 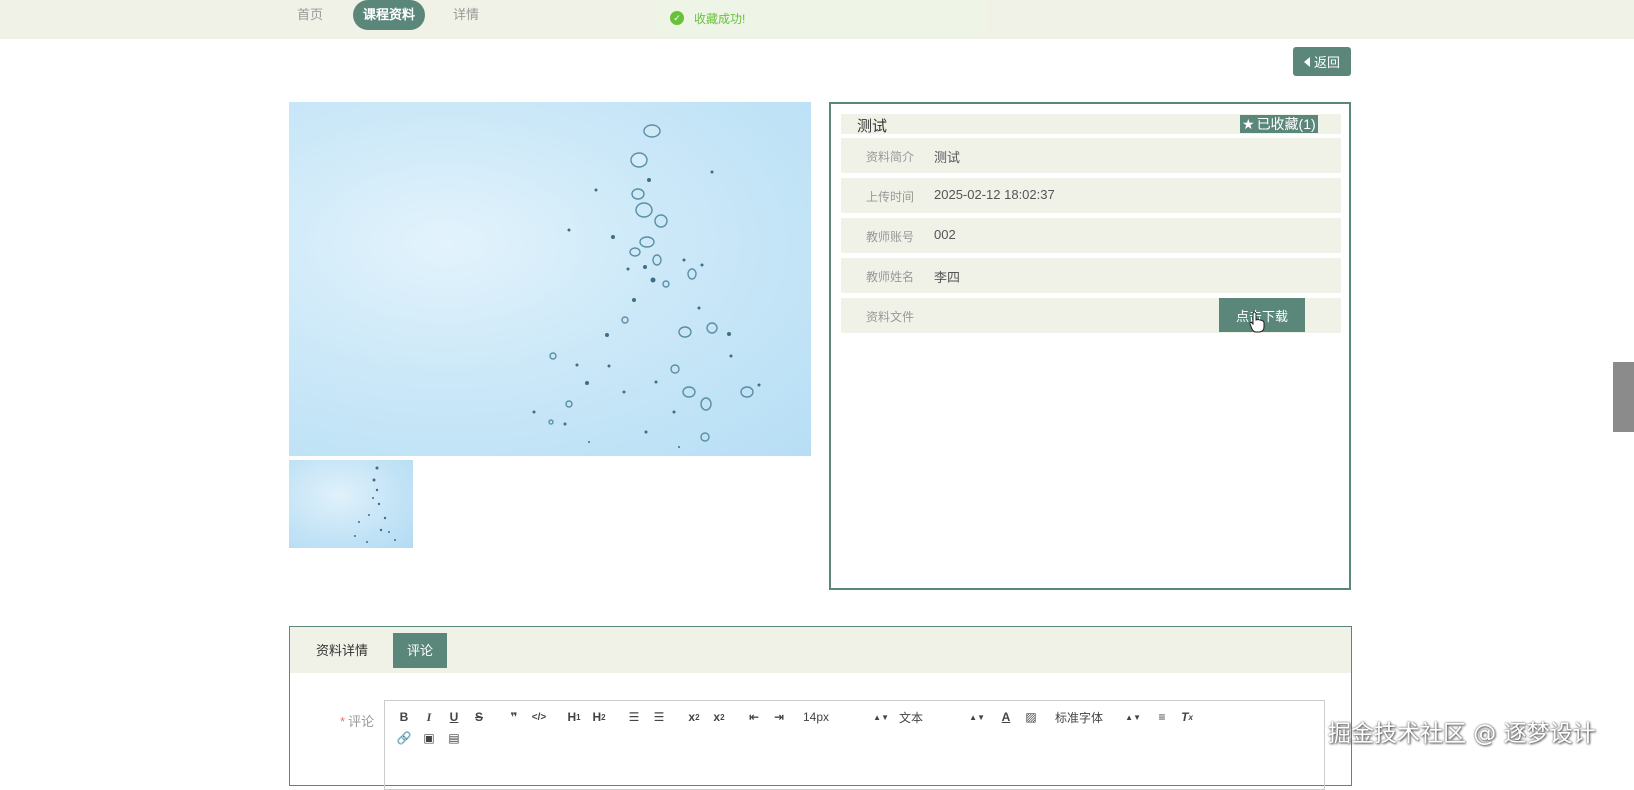 I want to click on nav-item-home: 首页, so click(x=310, y=15).